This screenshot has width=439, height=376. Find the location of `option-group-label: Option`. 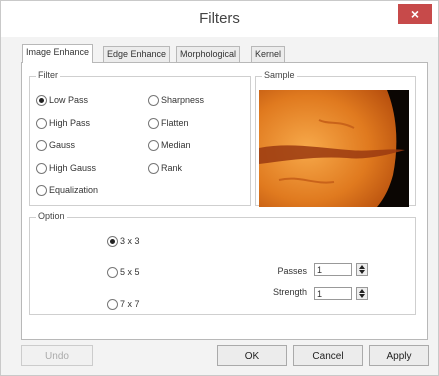

option-group-label: Option is located at coordinates (51, 216).